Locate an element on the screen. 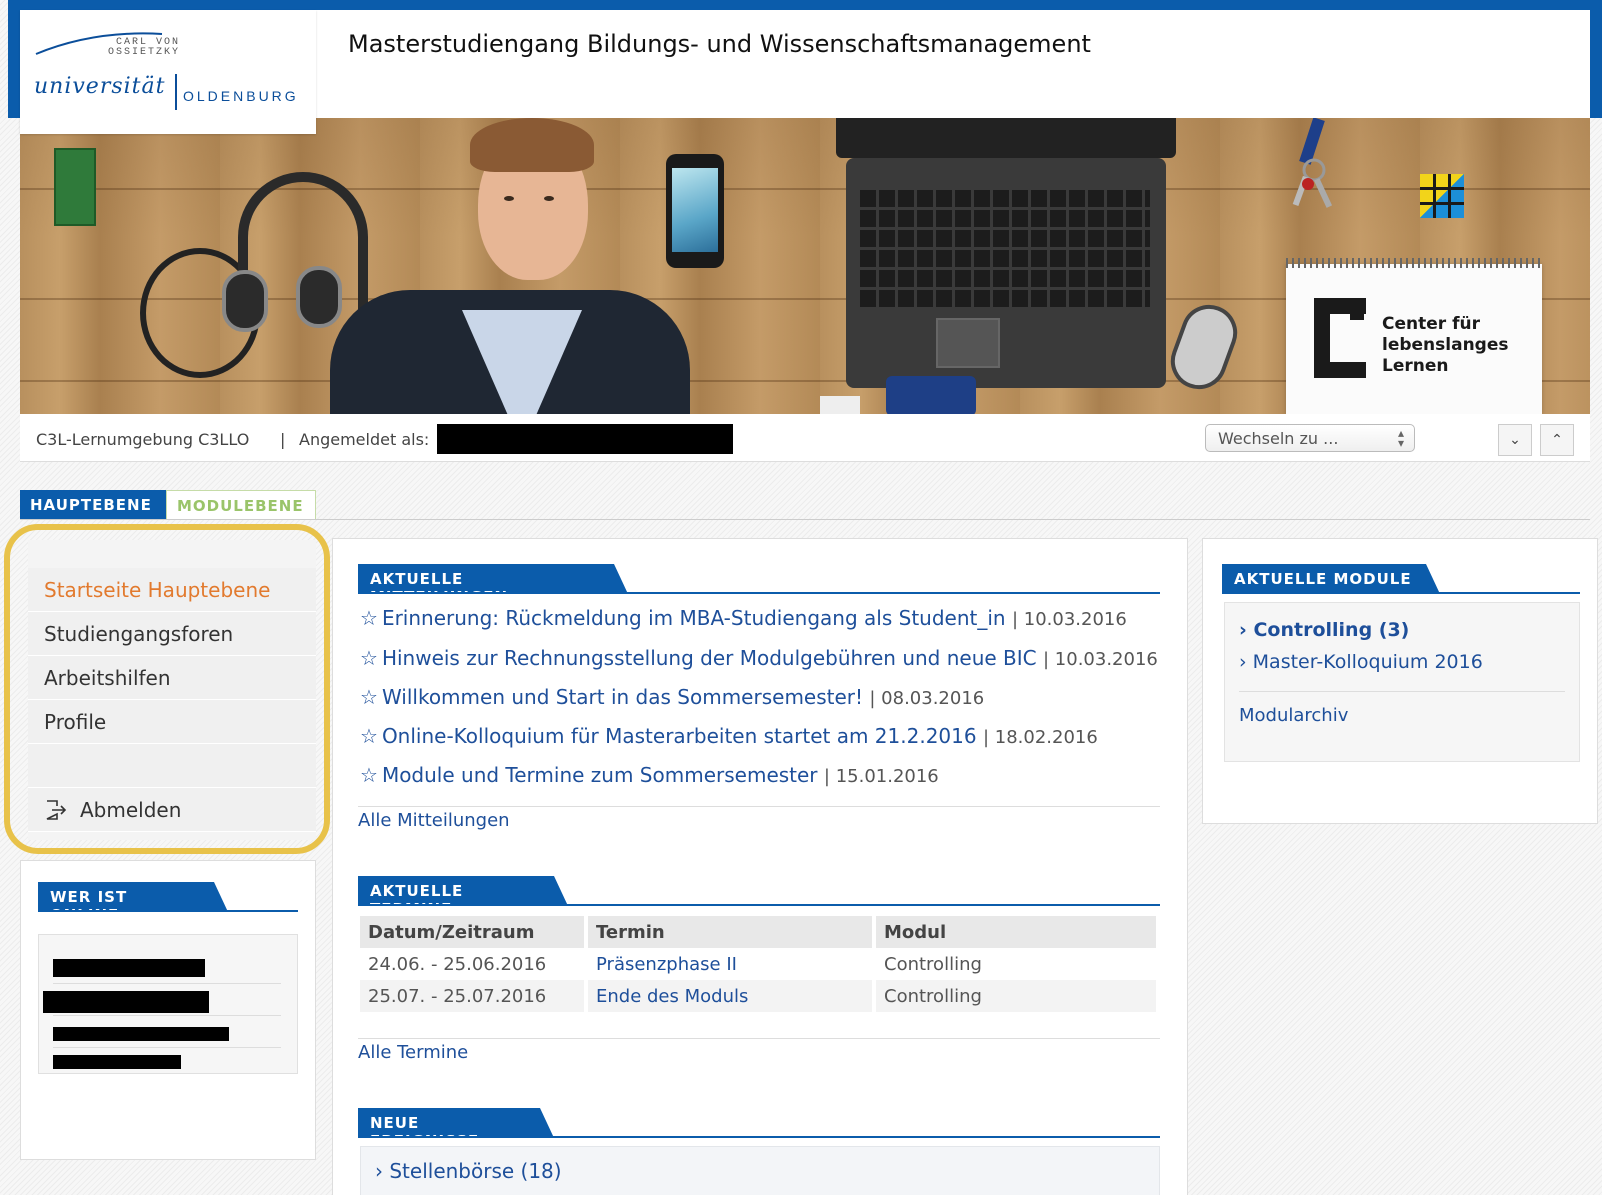 The width and height of the screenshot is (1602, 1195). module-item-label: Master-Kolloquium 2016 is located at coordinates (1367, 662).